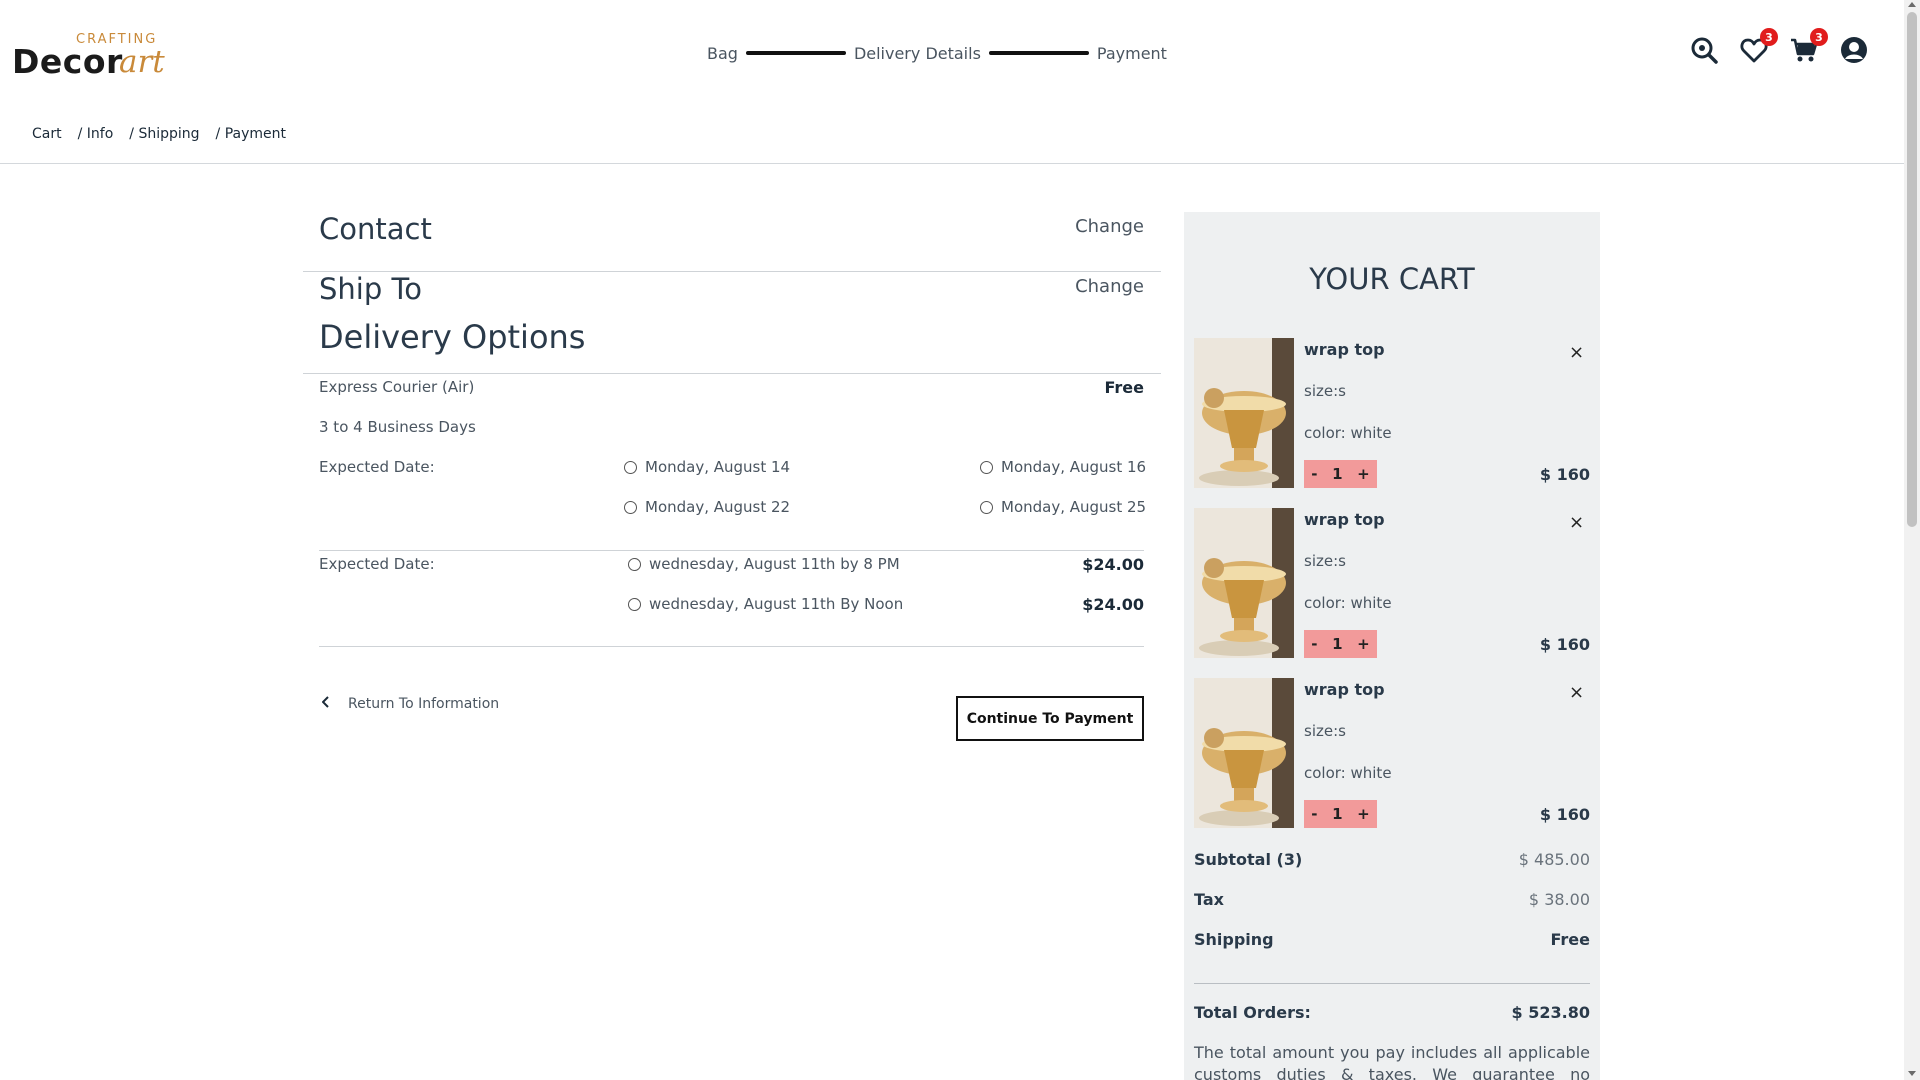 This screenshot has width=1920, height=1080. What do you see at coordinates (1050, 718) in the screenshot?
I see `continue-to-payment-button: Continue To Payment` at bounding box center [1050, 718].